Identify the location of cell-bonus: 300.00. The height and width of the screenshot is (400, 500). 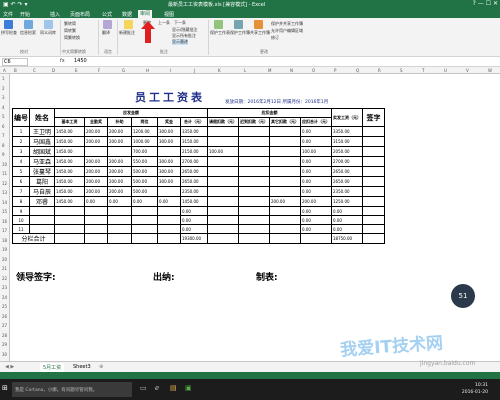
(169, 131).